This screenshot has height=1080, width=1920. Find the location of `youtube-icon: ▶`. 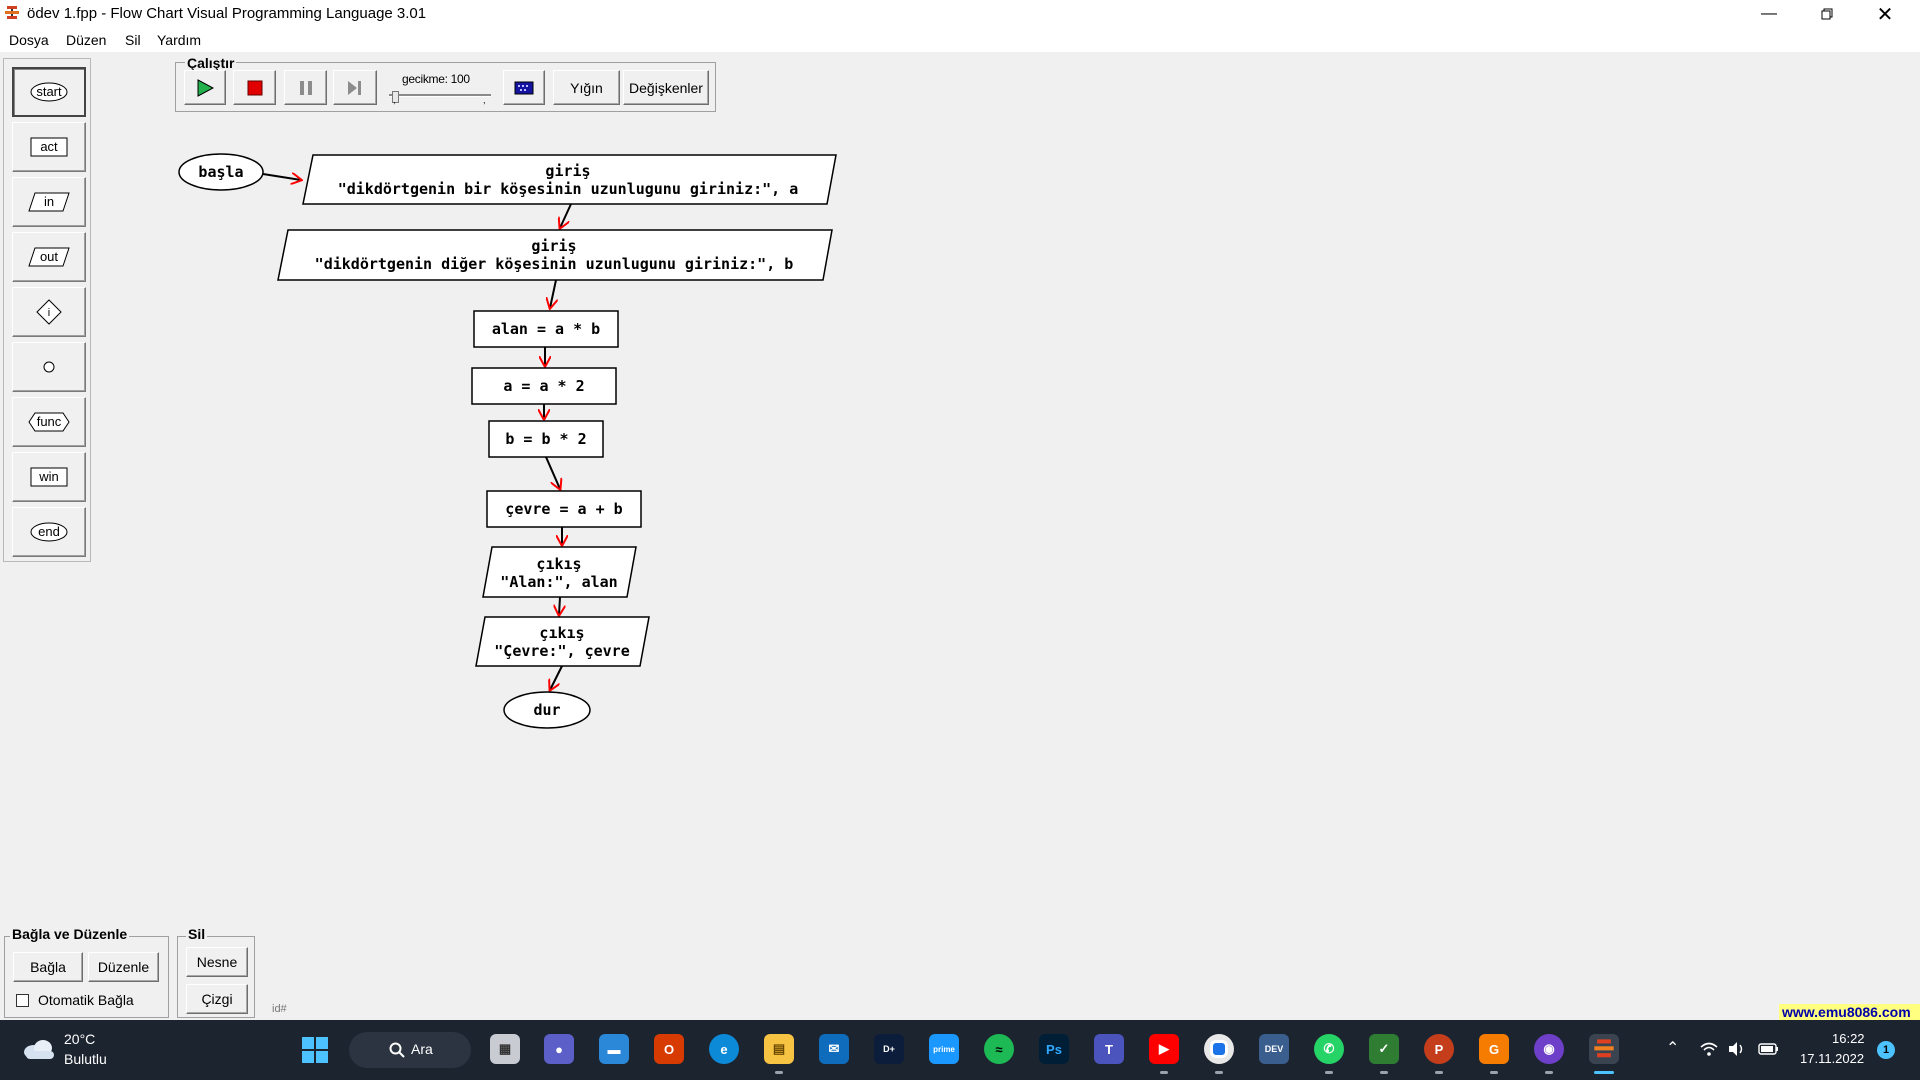

youtube-icon: ▶ is located at coordinates (1164, 1049).